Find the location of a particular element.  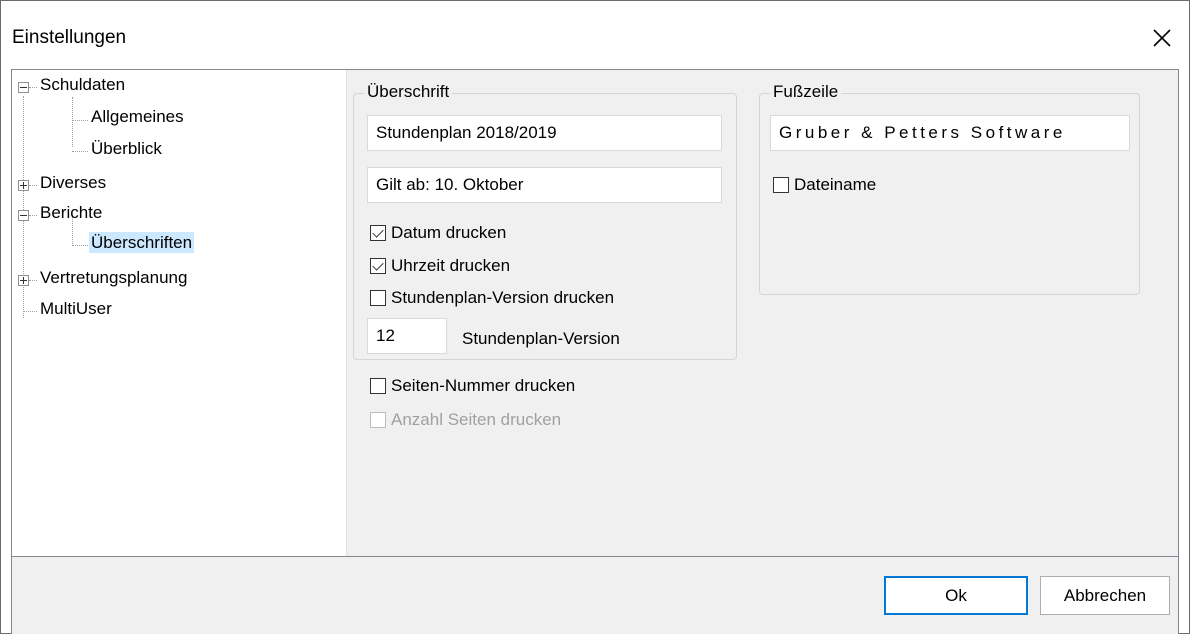

tree-item-vertretungsplanung: Vertretungsplanung is located at coordinates (113, 278).